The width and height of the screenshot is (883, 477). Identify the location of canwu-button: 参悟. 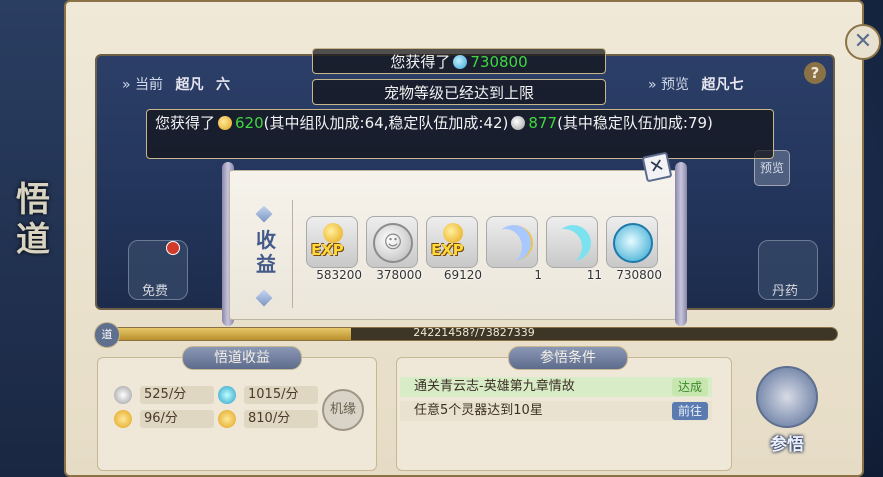
(787, 408).